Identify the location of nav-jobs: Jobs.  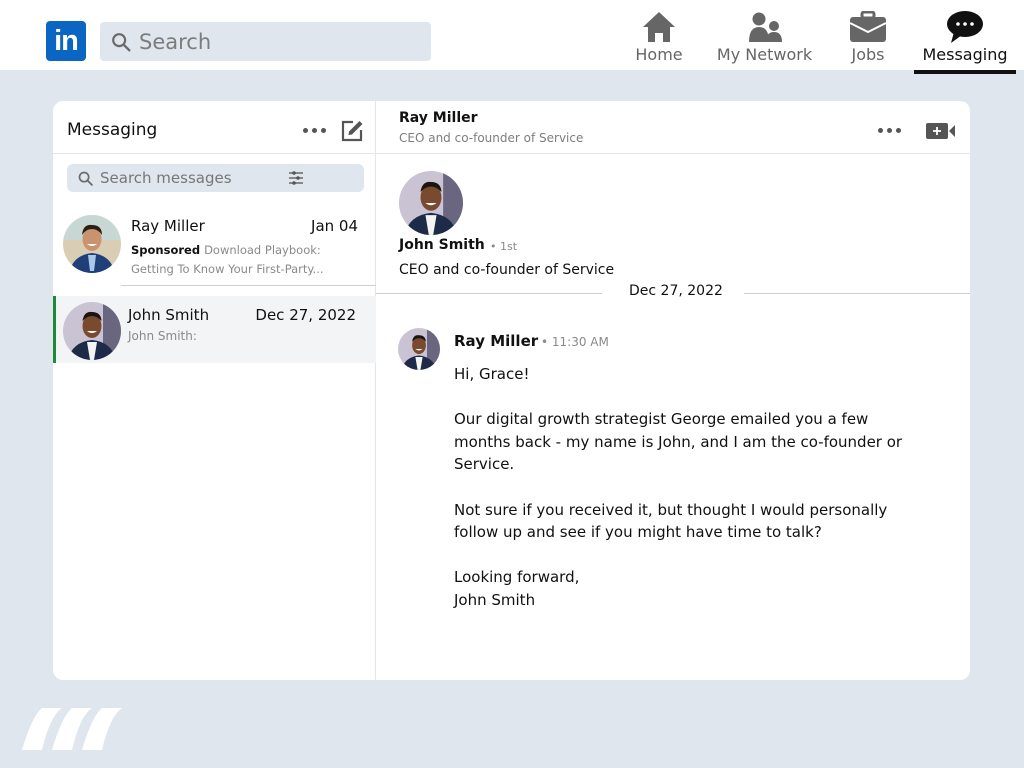
(868, 40).